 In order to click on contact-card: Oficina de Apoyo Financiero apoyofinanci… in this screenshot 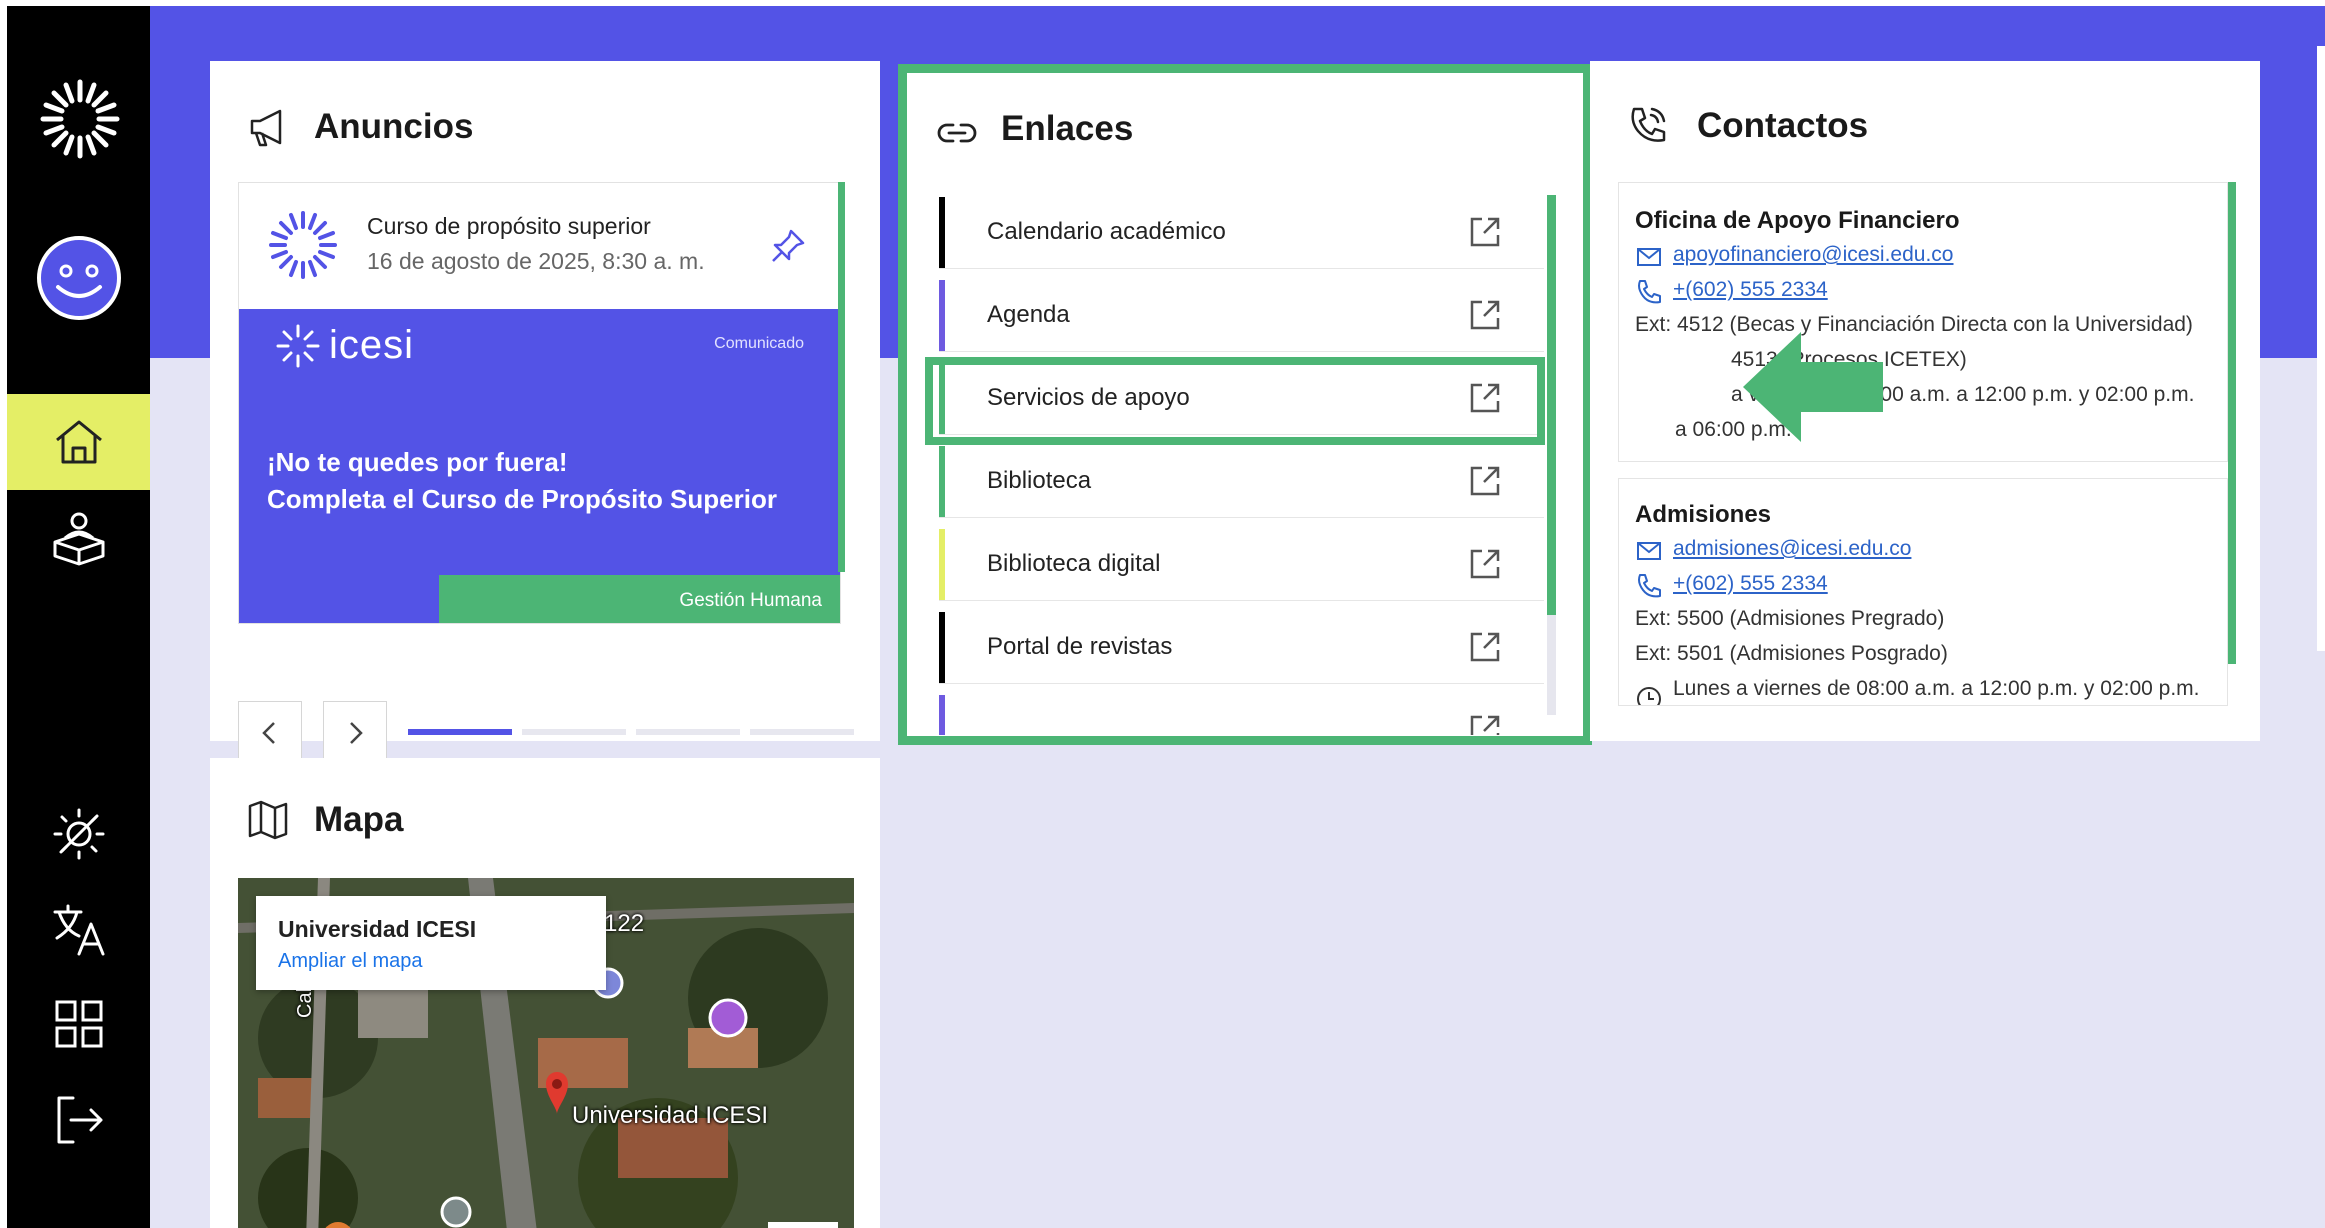, I will do `click(1923, 322)`.